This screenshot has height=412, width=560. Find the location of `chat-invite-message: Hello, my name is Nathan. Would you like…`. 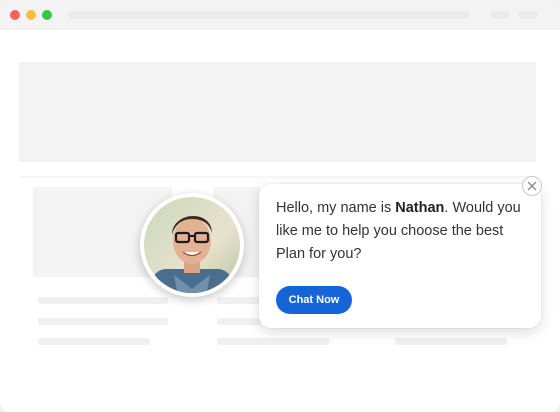

chat-invite-message: Hello, my name is Nathan. Would you like… is located at coordinates (398, 231).